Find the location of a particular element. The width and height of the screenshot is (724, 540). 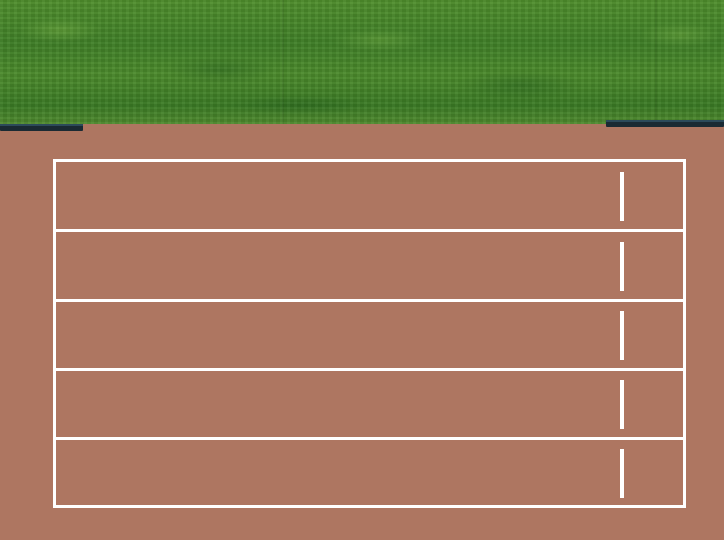

lane-4-start-mark is located at coordinates (622, 404).